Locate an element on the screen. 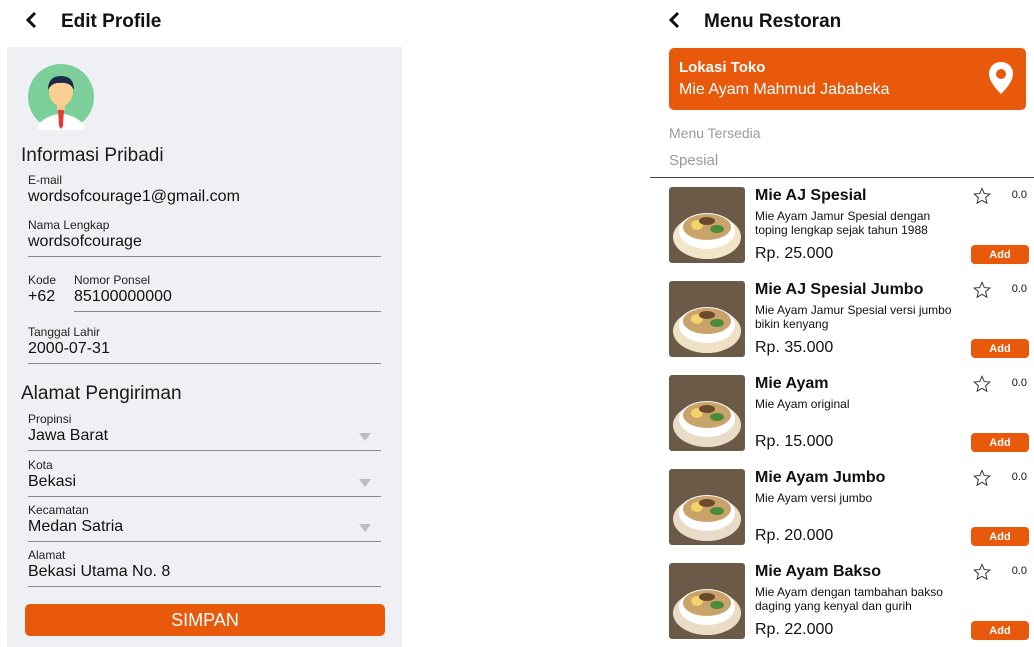 This screenshot has width=1034, height=647. full-name-value: wordsofcourage is located at coordinates (204, 242).